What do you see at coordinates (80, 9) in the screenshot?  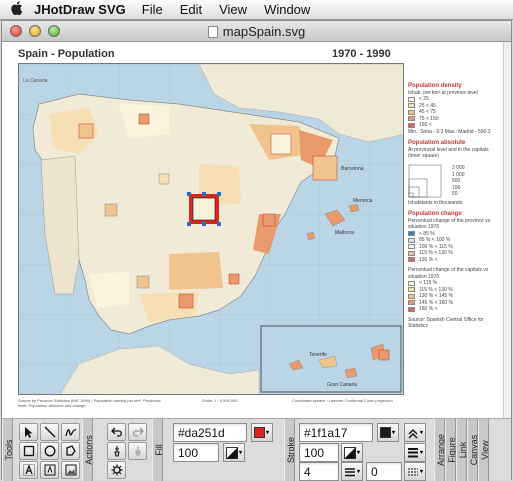 I see `app-menu: JHotDraw SVG` at bounding box center [80, 9].